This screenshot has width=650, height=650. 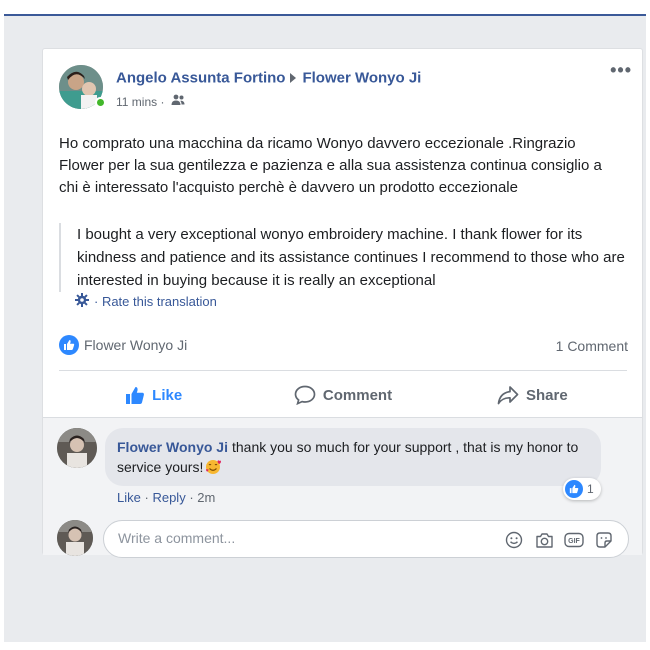 What do you see at coordinates (135, 395) in the screenshot?
I see `thumbs-up-icon` at bounding box center [135, 395].